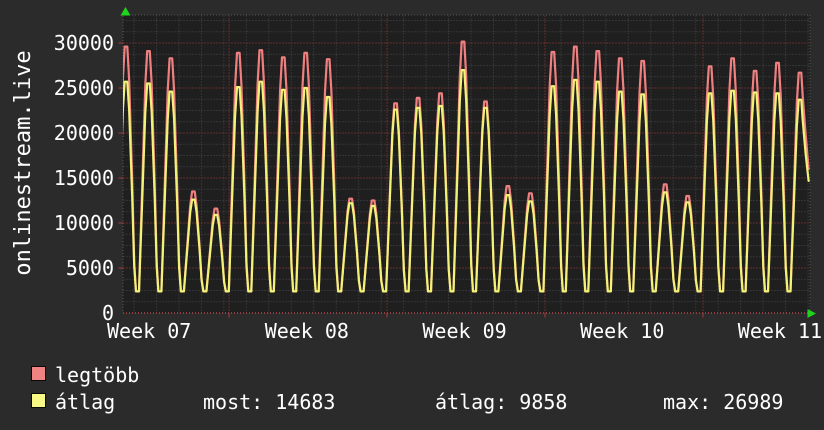 This screenshot has width=824, height=430. Describe the element at coordinates (107, 313) in the screenshot. I see `y-tick-label: 0` at that location.